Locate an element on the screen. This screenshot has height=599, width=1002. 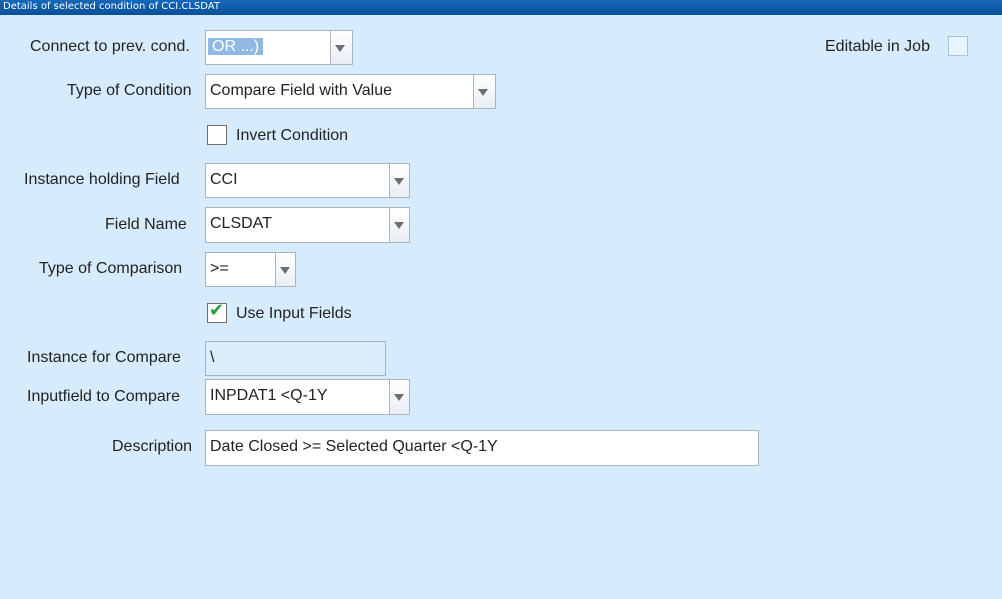
instance-field-value: CCI is located at coordinates (224, 179).